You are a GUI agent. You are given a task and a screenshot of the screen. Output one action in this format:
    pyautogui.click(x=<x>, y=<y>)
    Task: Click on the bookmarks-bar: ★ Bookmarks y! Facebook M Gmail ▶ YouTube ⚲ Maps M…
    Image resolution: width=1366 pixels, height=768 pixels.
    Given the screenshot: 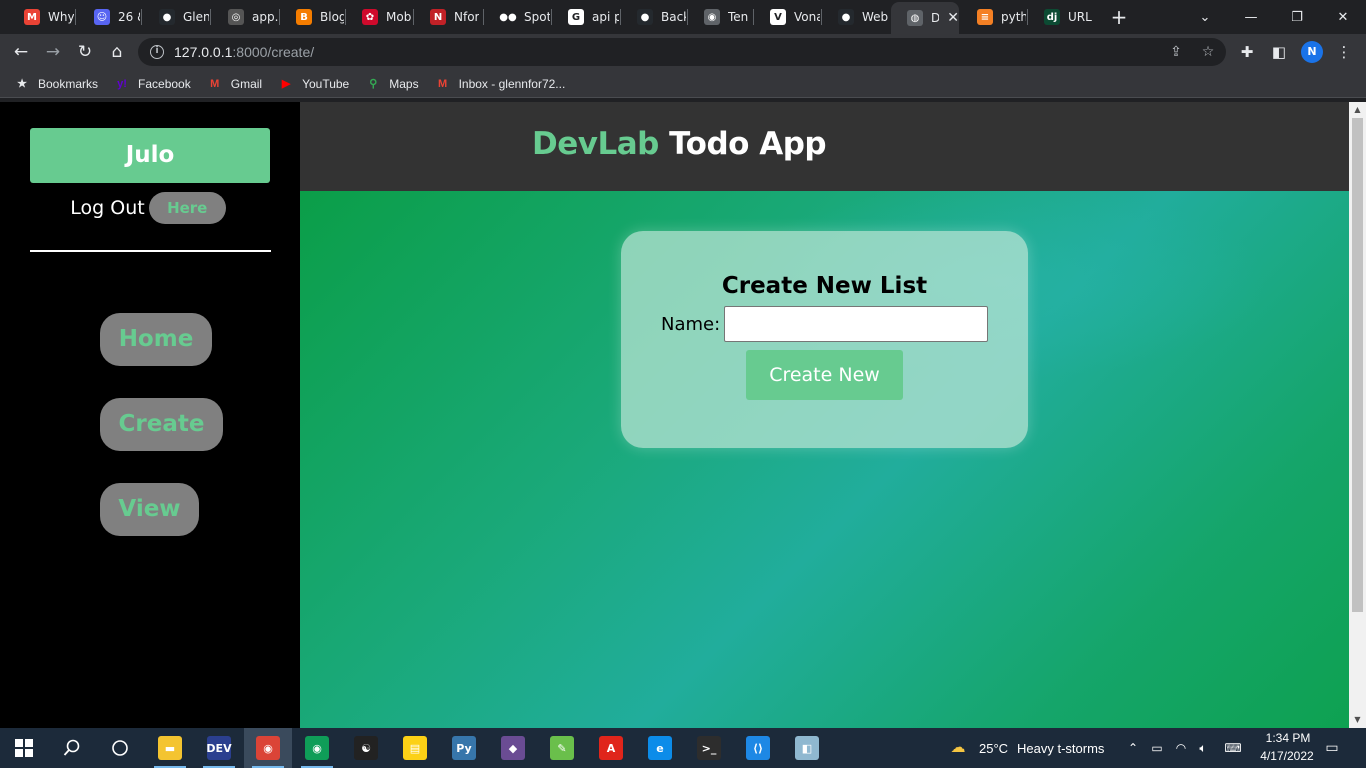 What is the action you would take?
    pyautogui.click(x=683, y=84)
    